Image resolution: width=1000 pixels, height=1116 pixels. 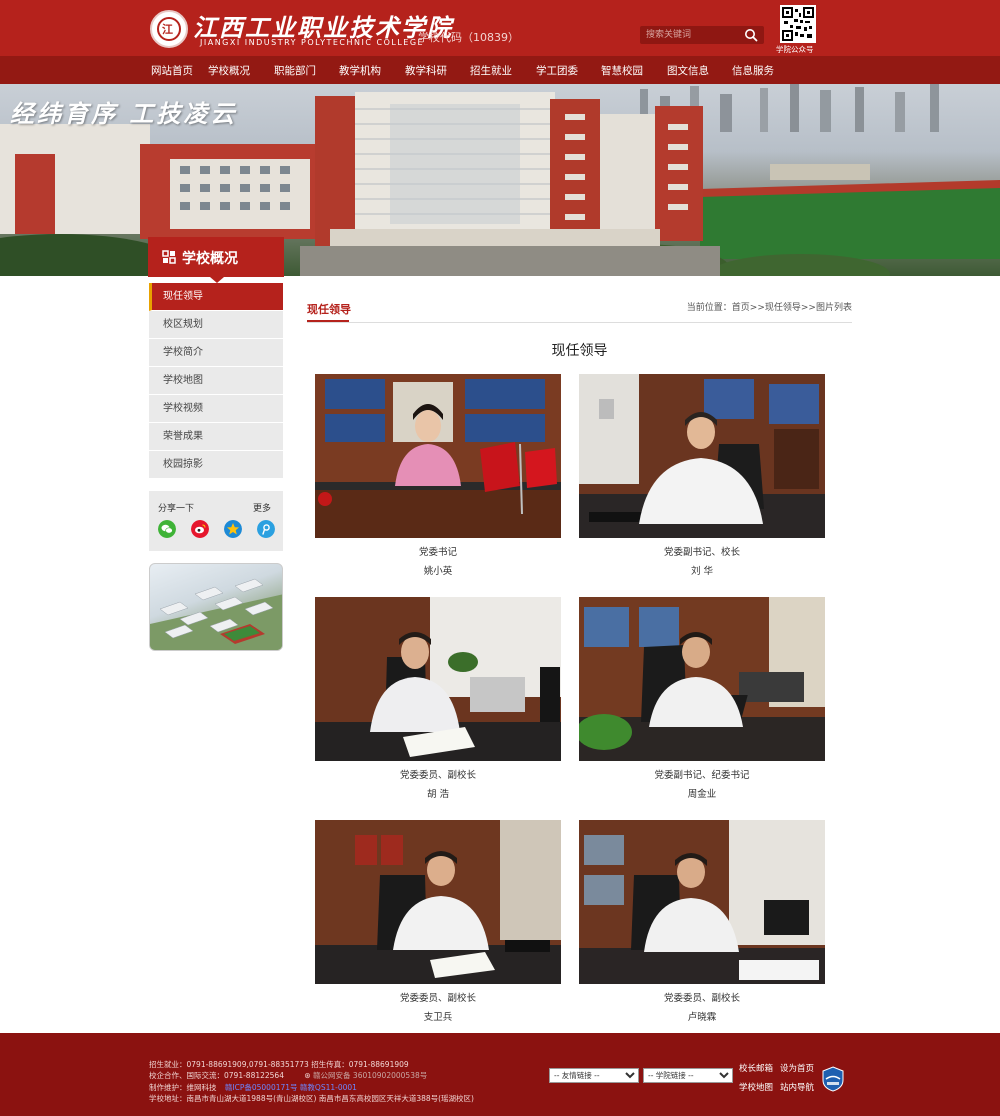 I want to click on sidebar-menu: 现任领导 校区规划 学校简介 学校地图 学校视频 荣誉成果 校园掠影, so click(x=216, y=381).